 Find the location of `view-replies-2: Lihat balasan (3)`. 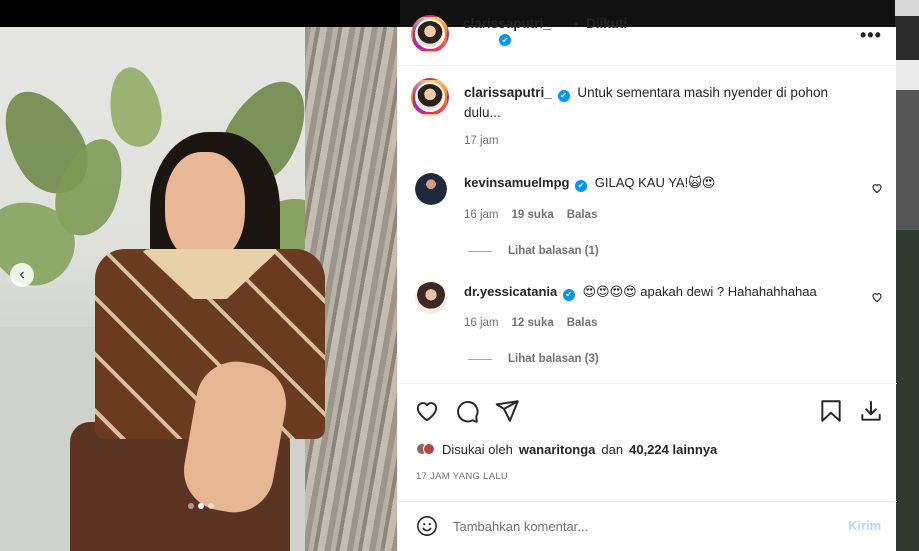

view-replies-2: Lihat balasan (3) is located at coordinates (533, 359).